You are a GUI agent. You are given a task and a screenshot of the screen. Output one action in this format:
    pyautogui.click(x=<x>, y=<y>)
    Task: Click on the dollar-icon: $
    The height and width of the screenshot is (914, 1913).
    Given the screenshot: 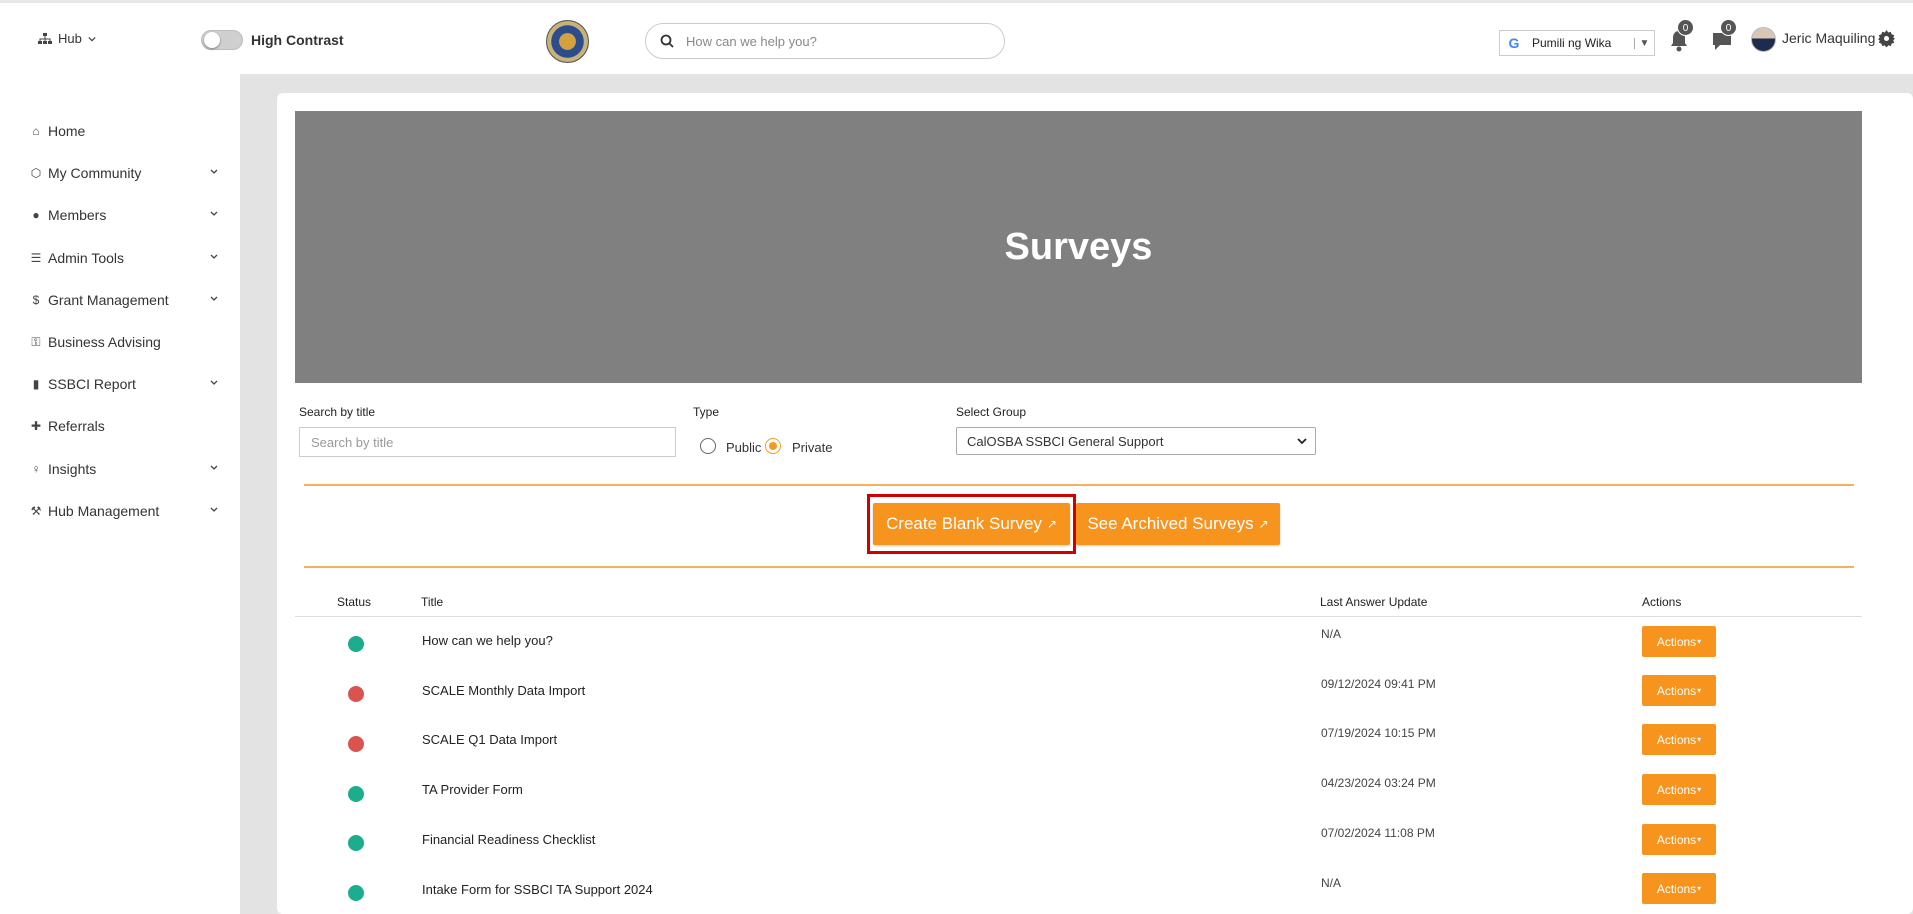 What is the action you would take?
    pyautogui.click(x=36, y=300)
    